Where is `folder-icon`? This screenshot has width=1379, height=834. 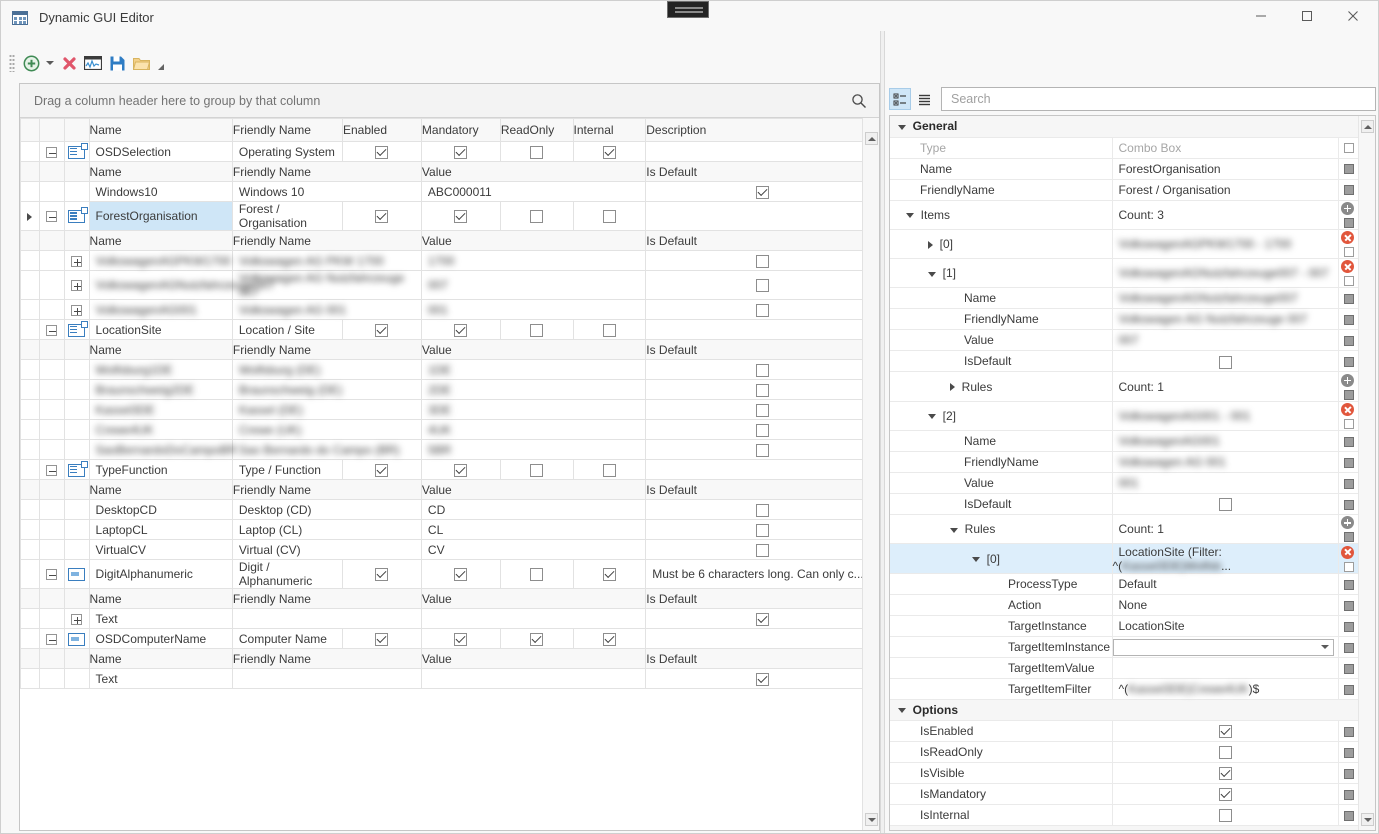 folder-icon is located at coordinates (141, 63).